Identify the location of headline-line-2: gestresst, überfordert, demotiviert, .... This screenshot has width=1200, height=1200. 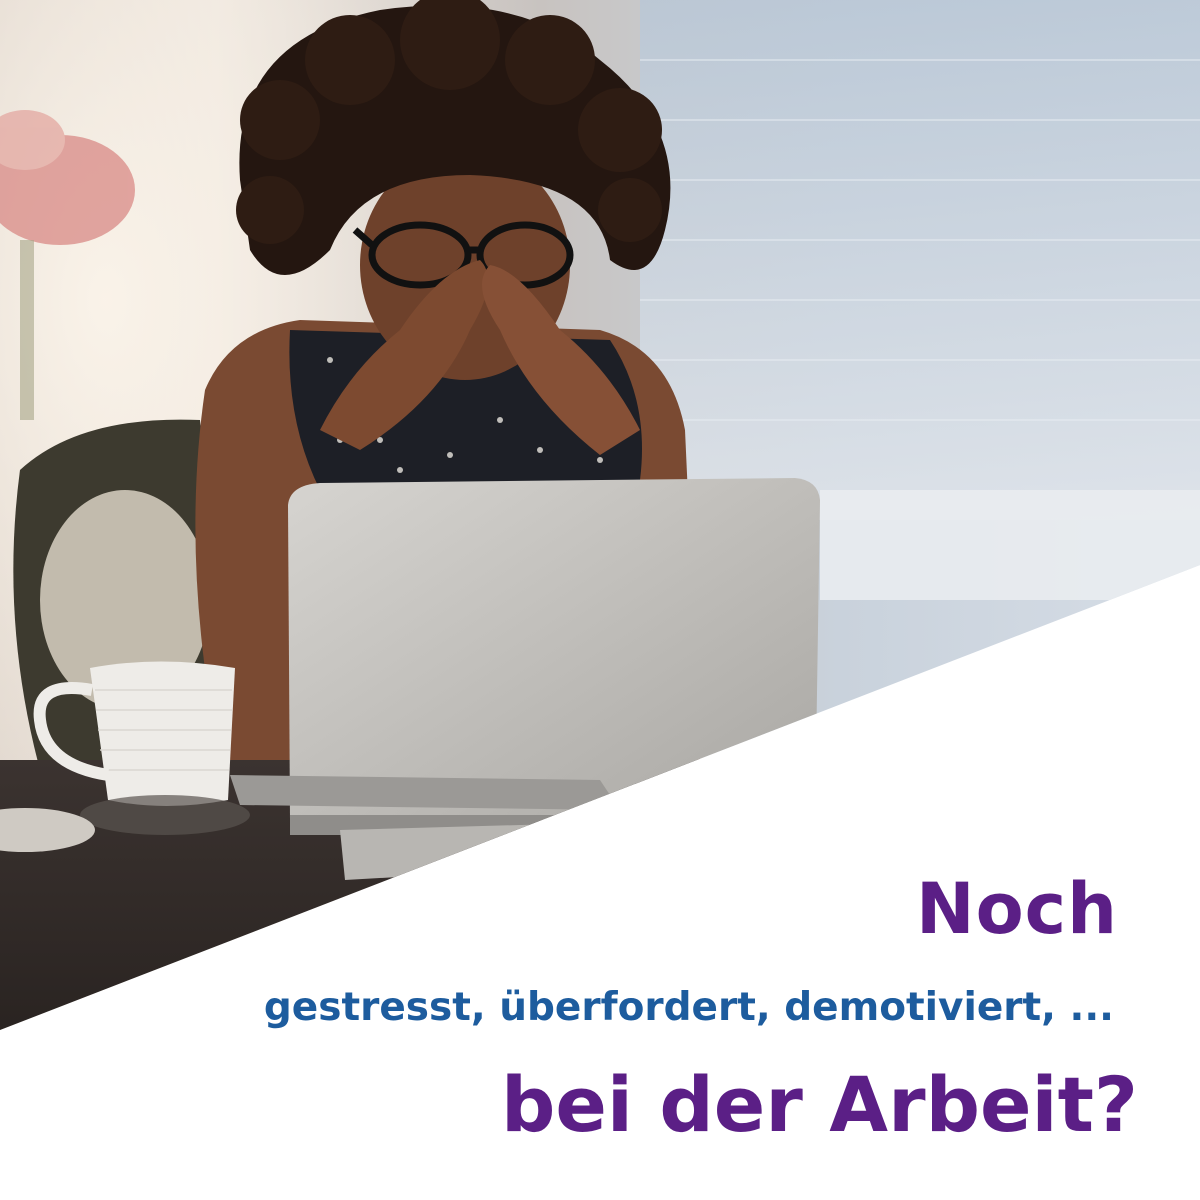
(688, 1007).